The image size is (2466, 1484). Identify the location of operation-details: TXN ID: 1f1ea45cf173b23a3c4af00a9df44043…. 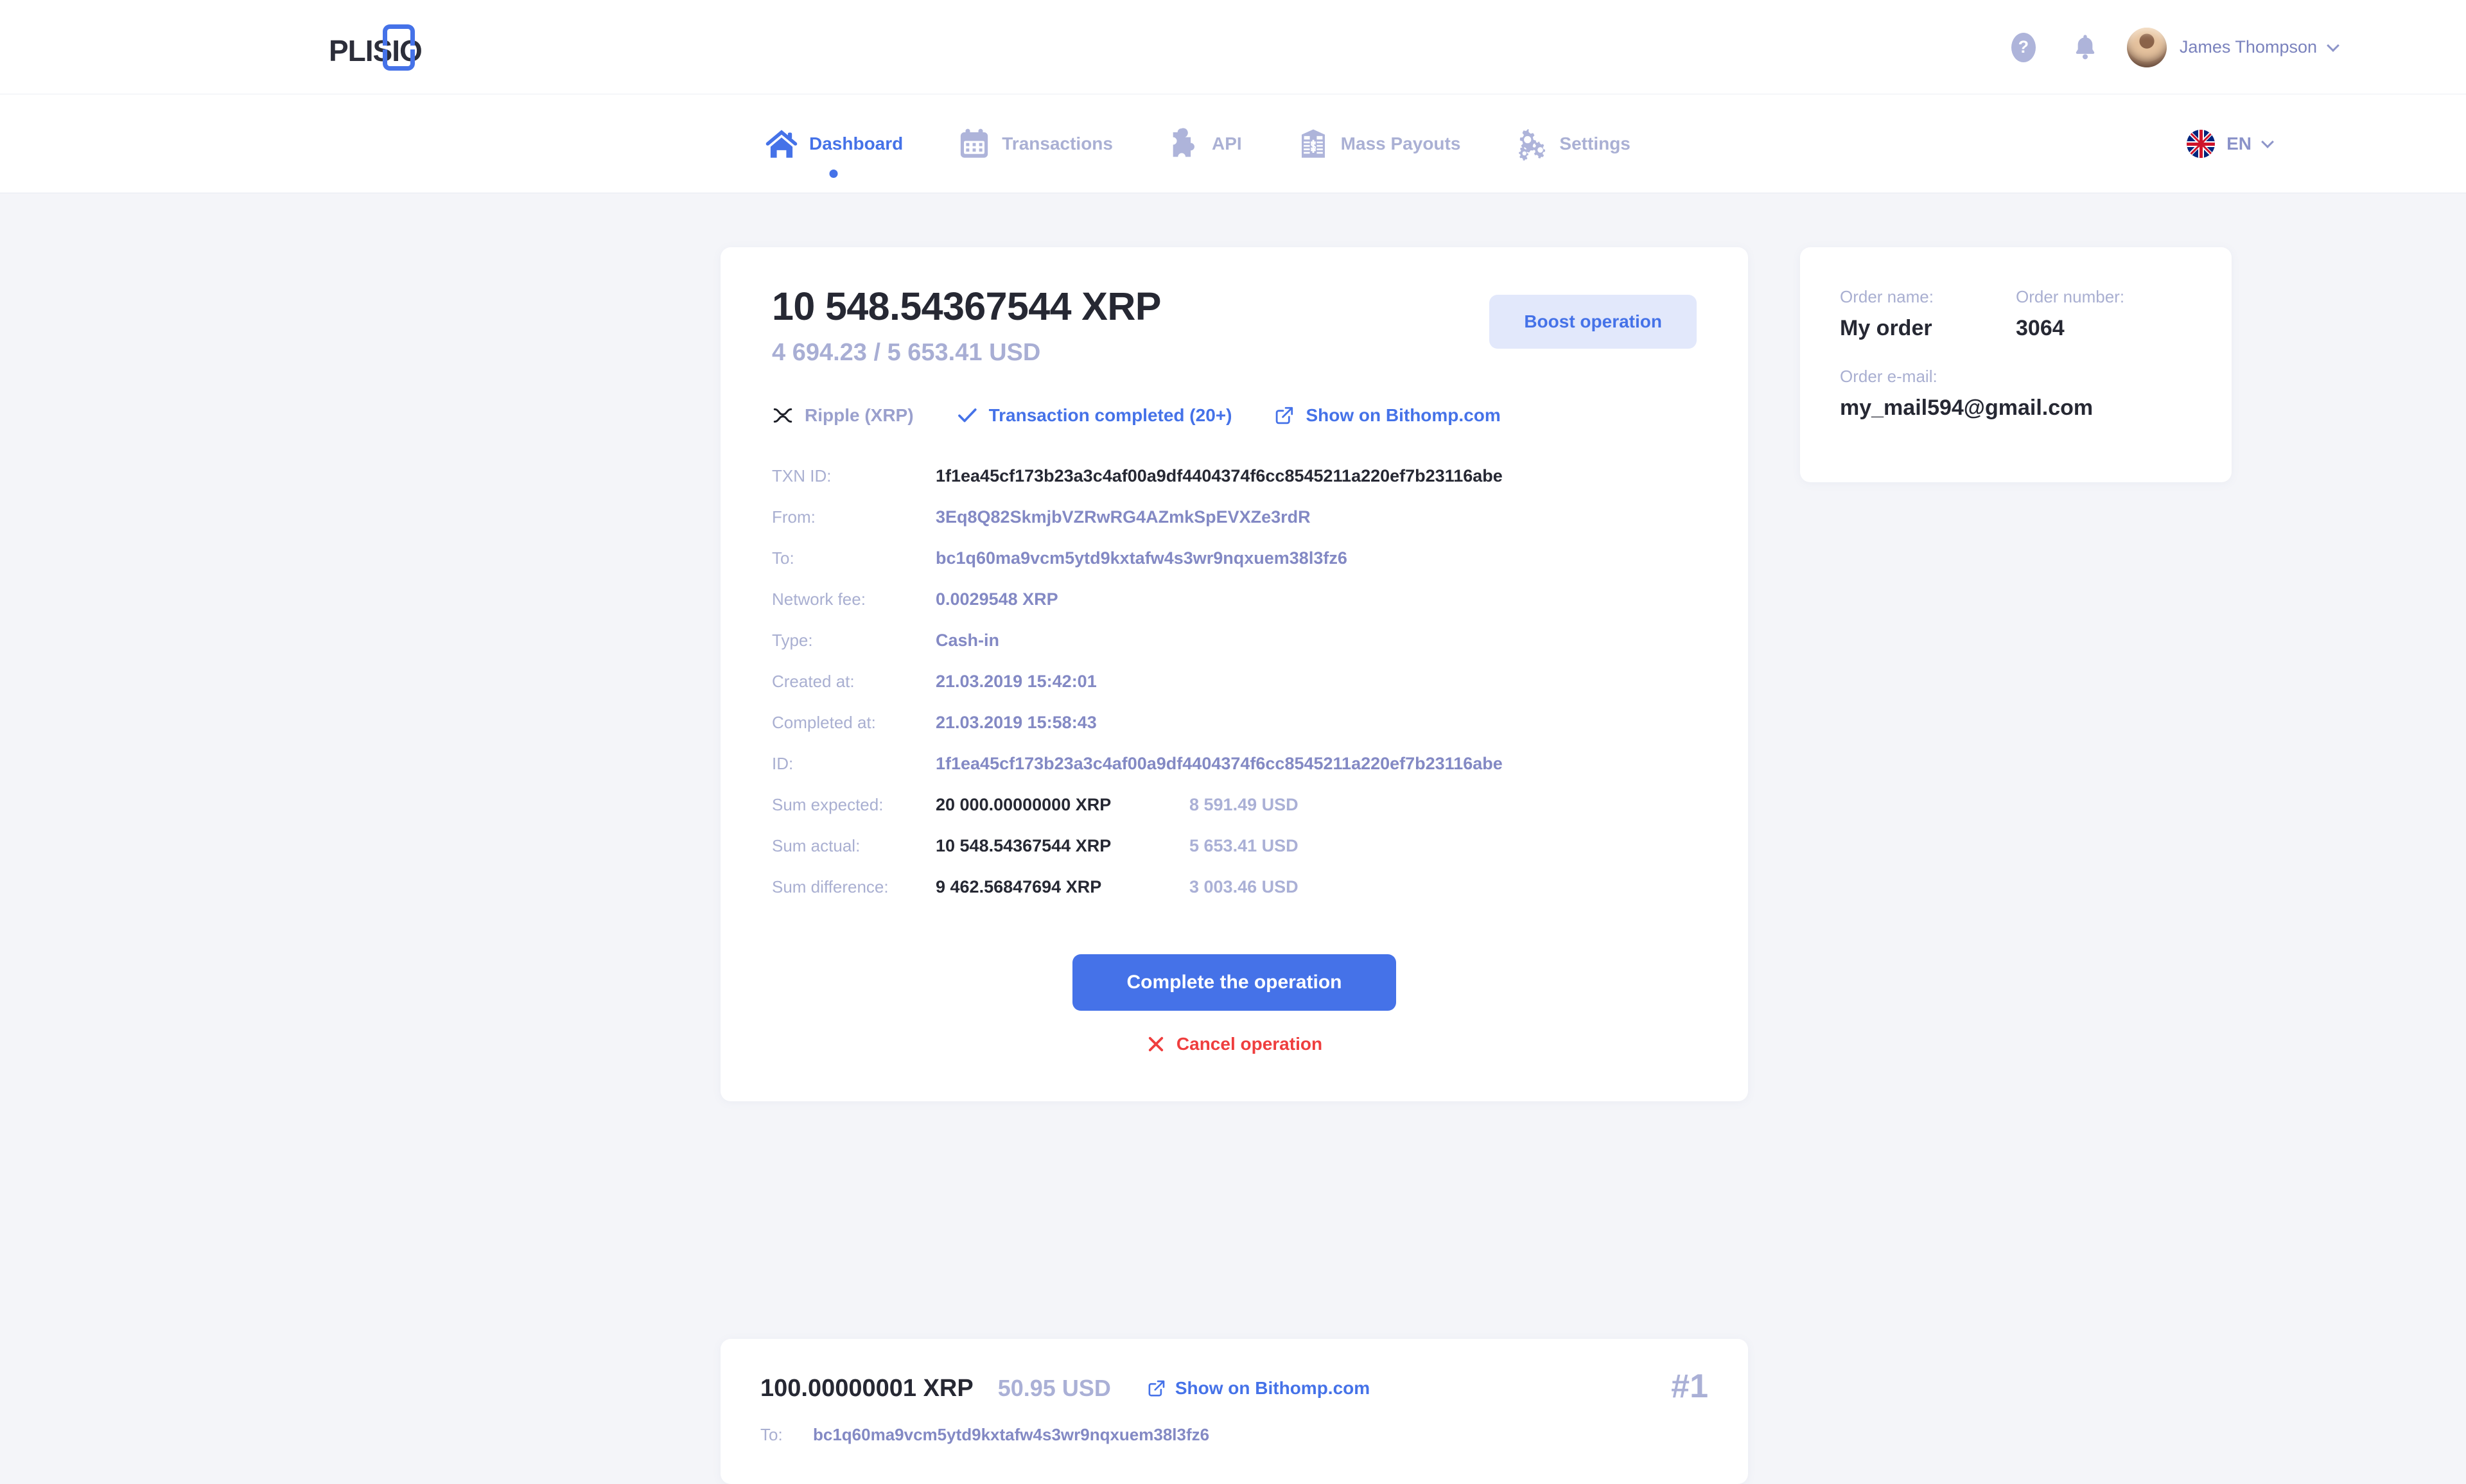
(1235, 692).